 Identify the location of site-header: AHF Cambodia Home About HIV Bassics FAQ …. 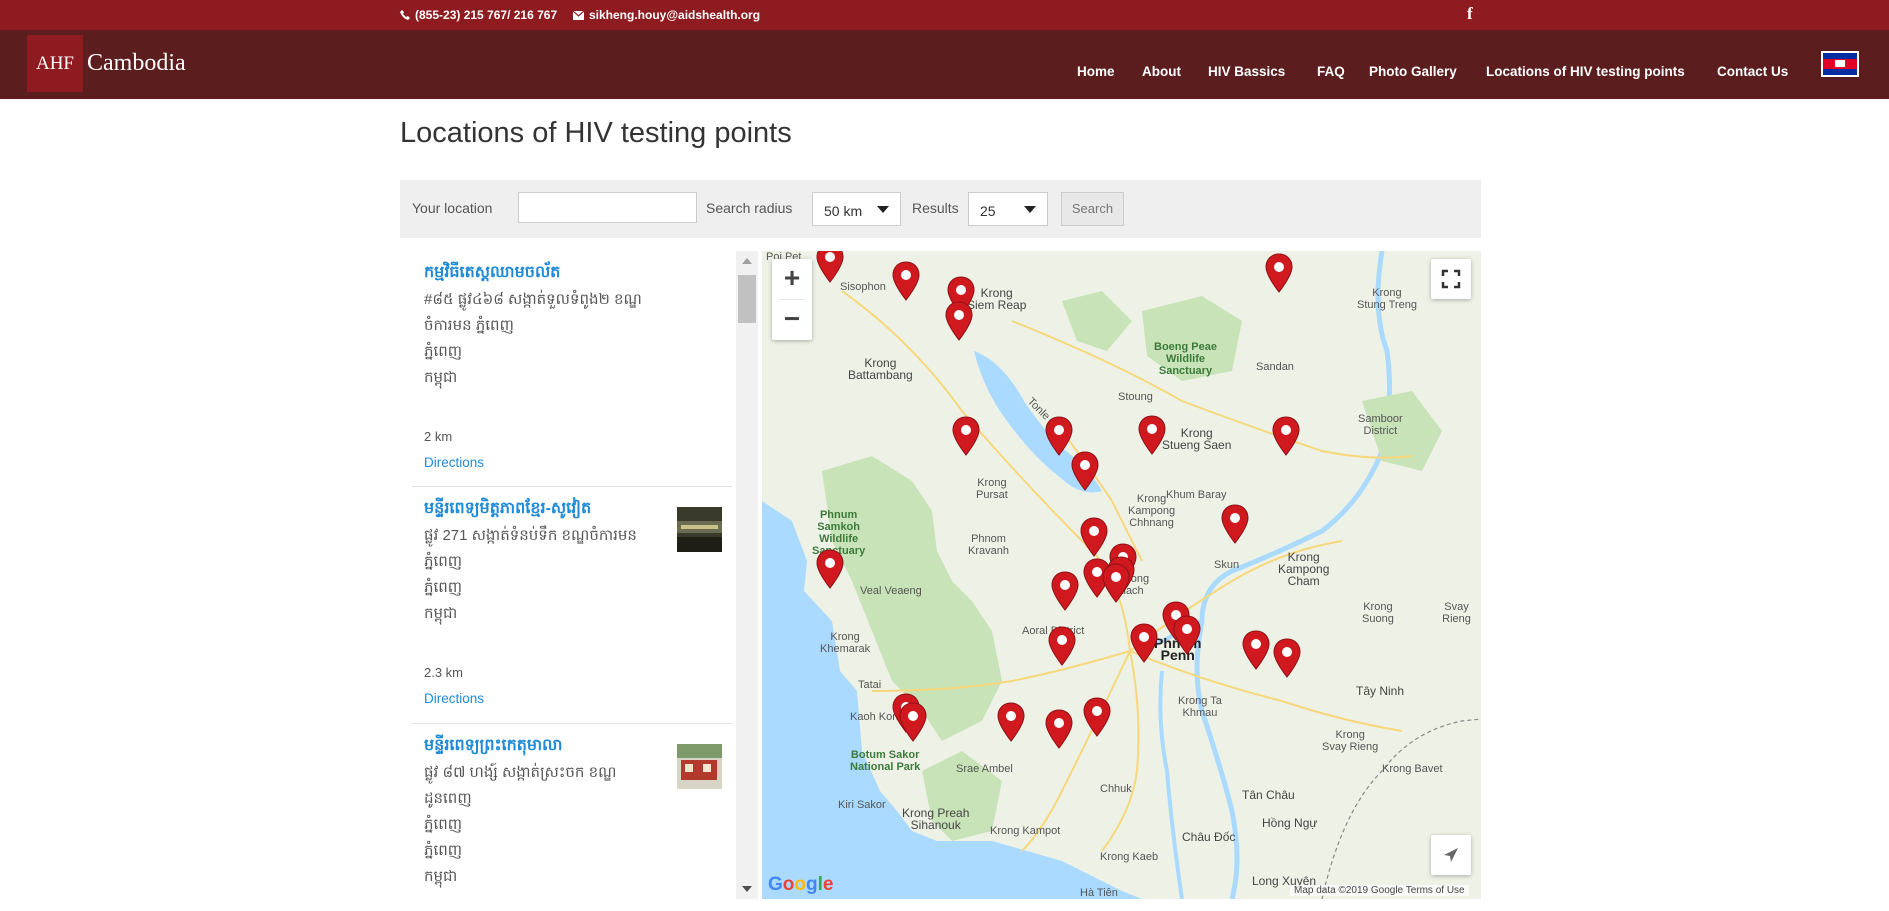
(944, 64).